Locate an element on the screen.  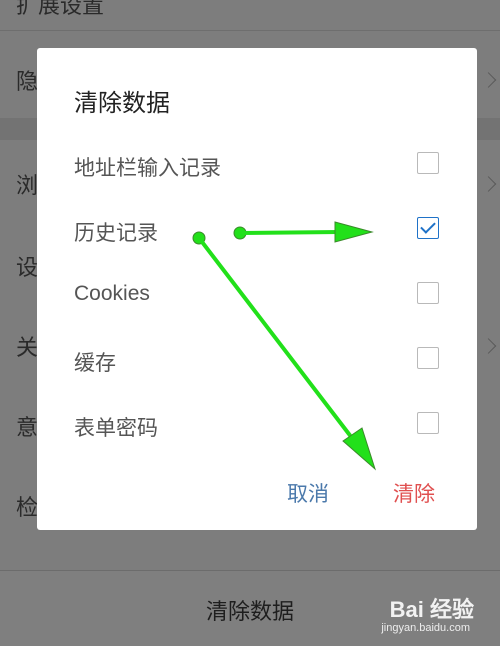
annotation-arrows is located at coordinates (284, 346).